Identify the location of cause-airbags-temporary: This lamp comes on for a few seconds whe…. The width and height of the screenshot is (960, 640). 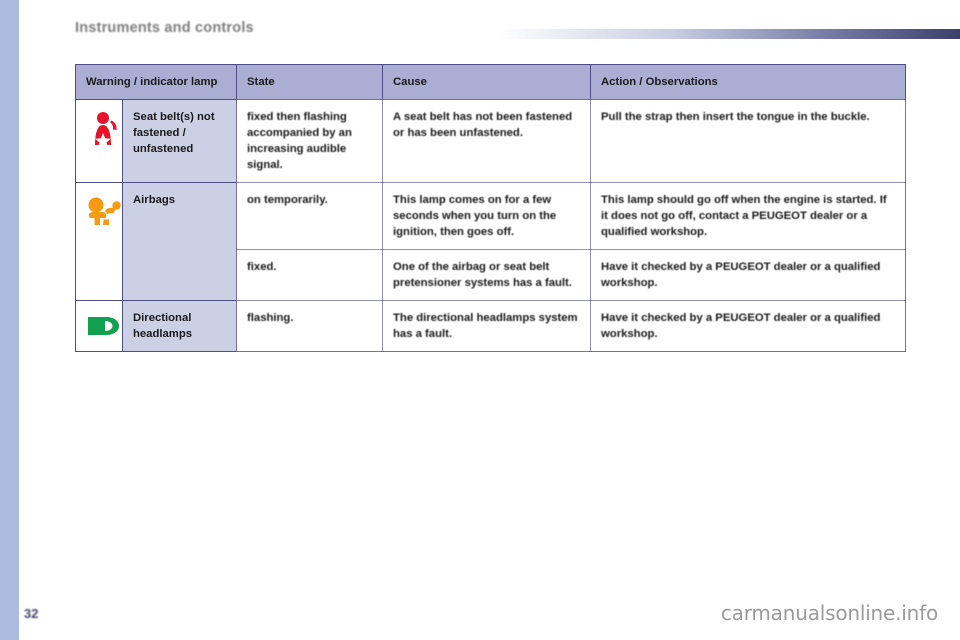
(487, 216).